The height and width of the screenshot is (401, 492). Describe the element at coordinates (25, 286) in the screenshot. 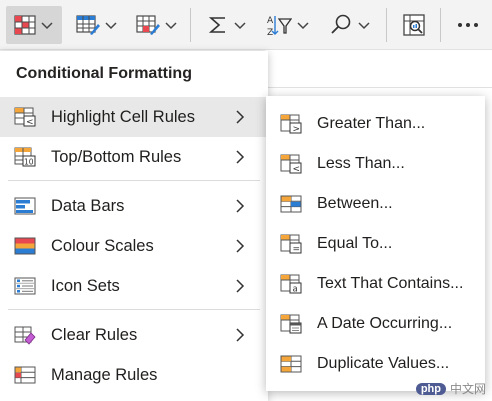

I see `icon-sets-icon` at that location.